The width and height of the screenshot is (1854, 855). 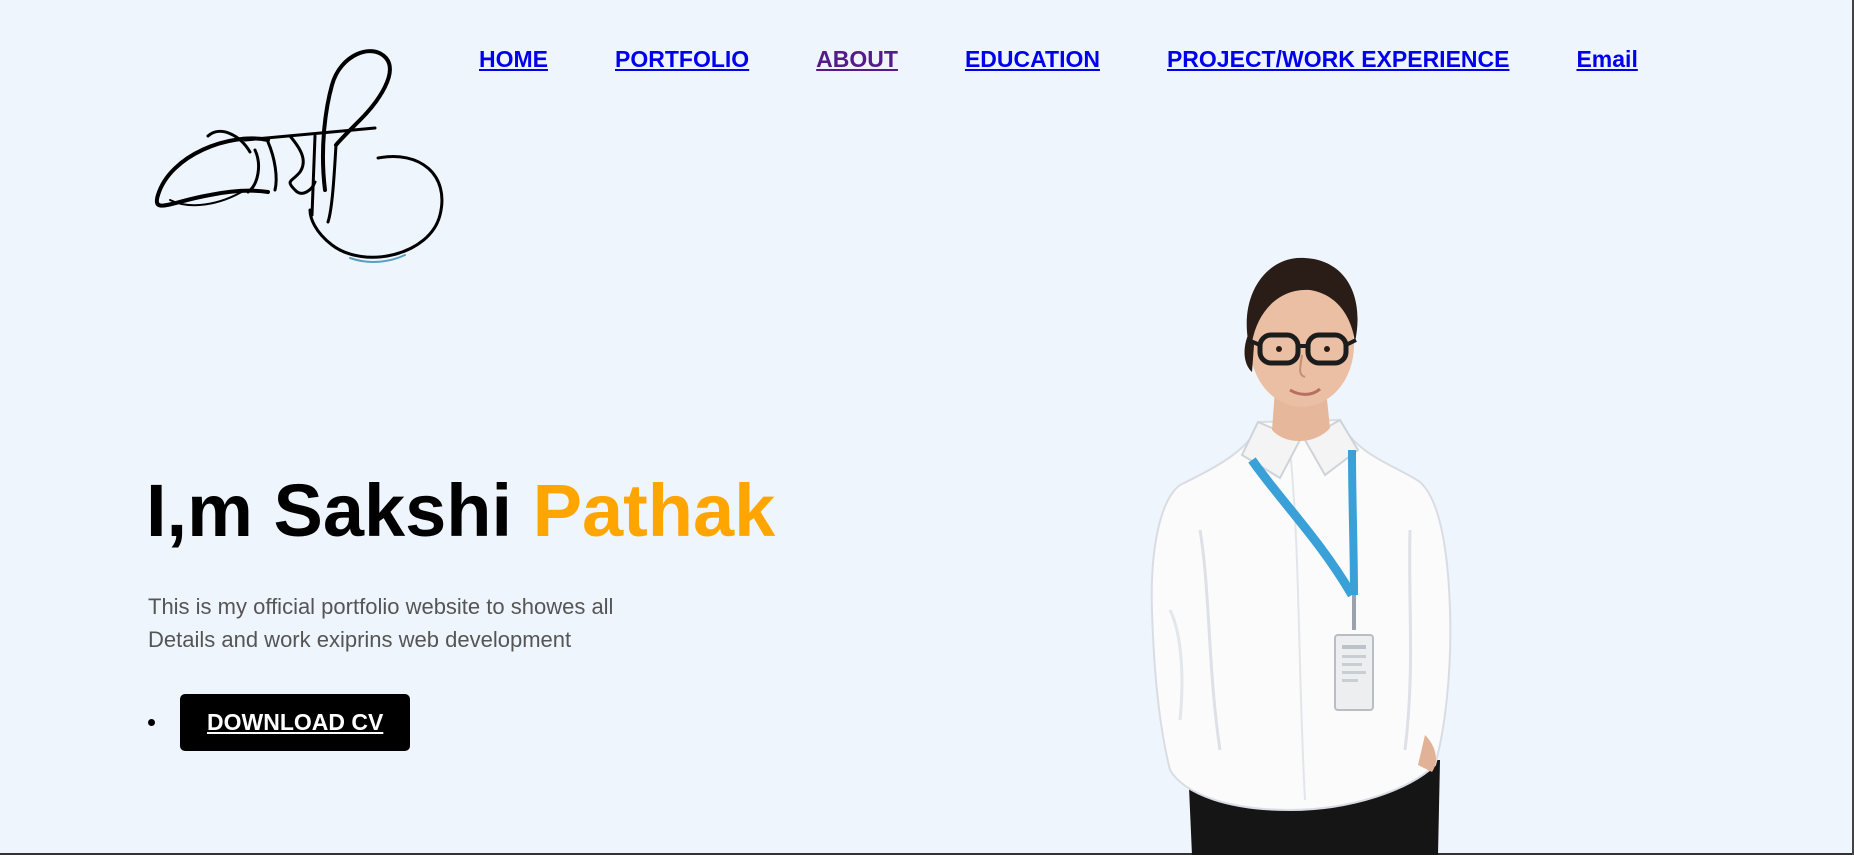 I want to click on nav-link-portfolio: PORTFOLIO, so click(x=682, y=59).